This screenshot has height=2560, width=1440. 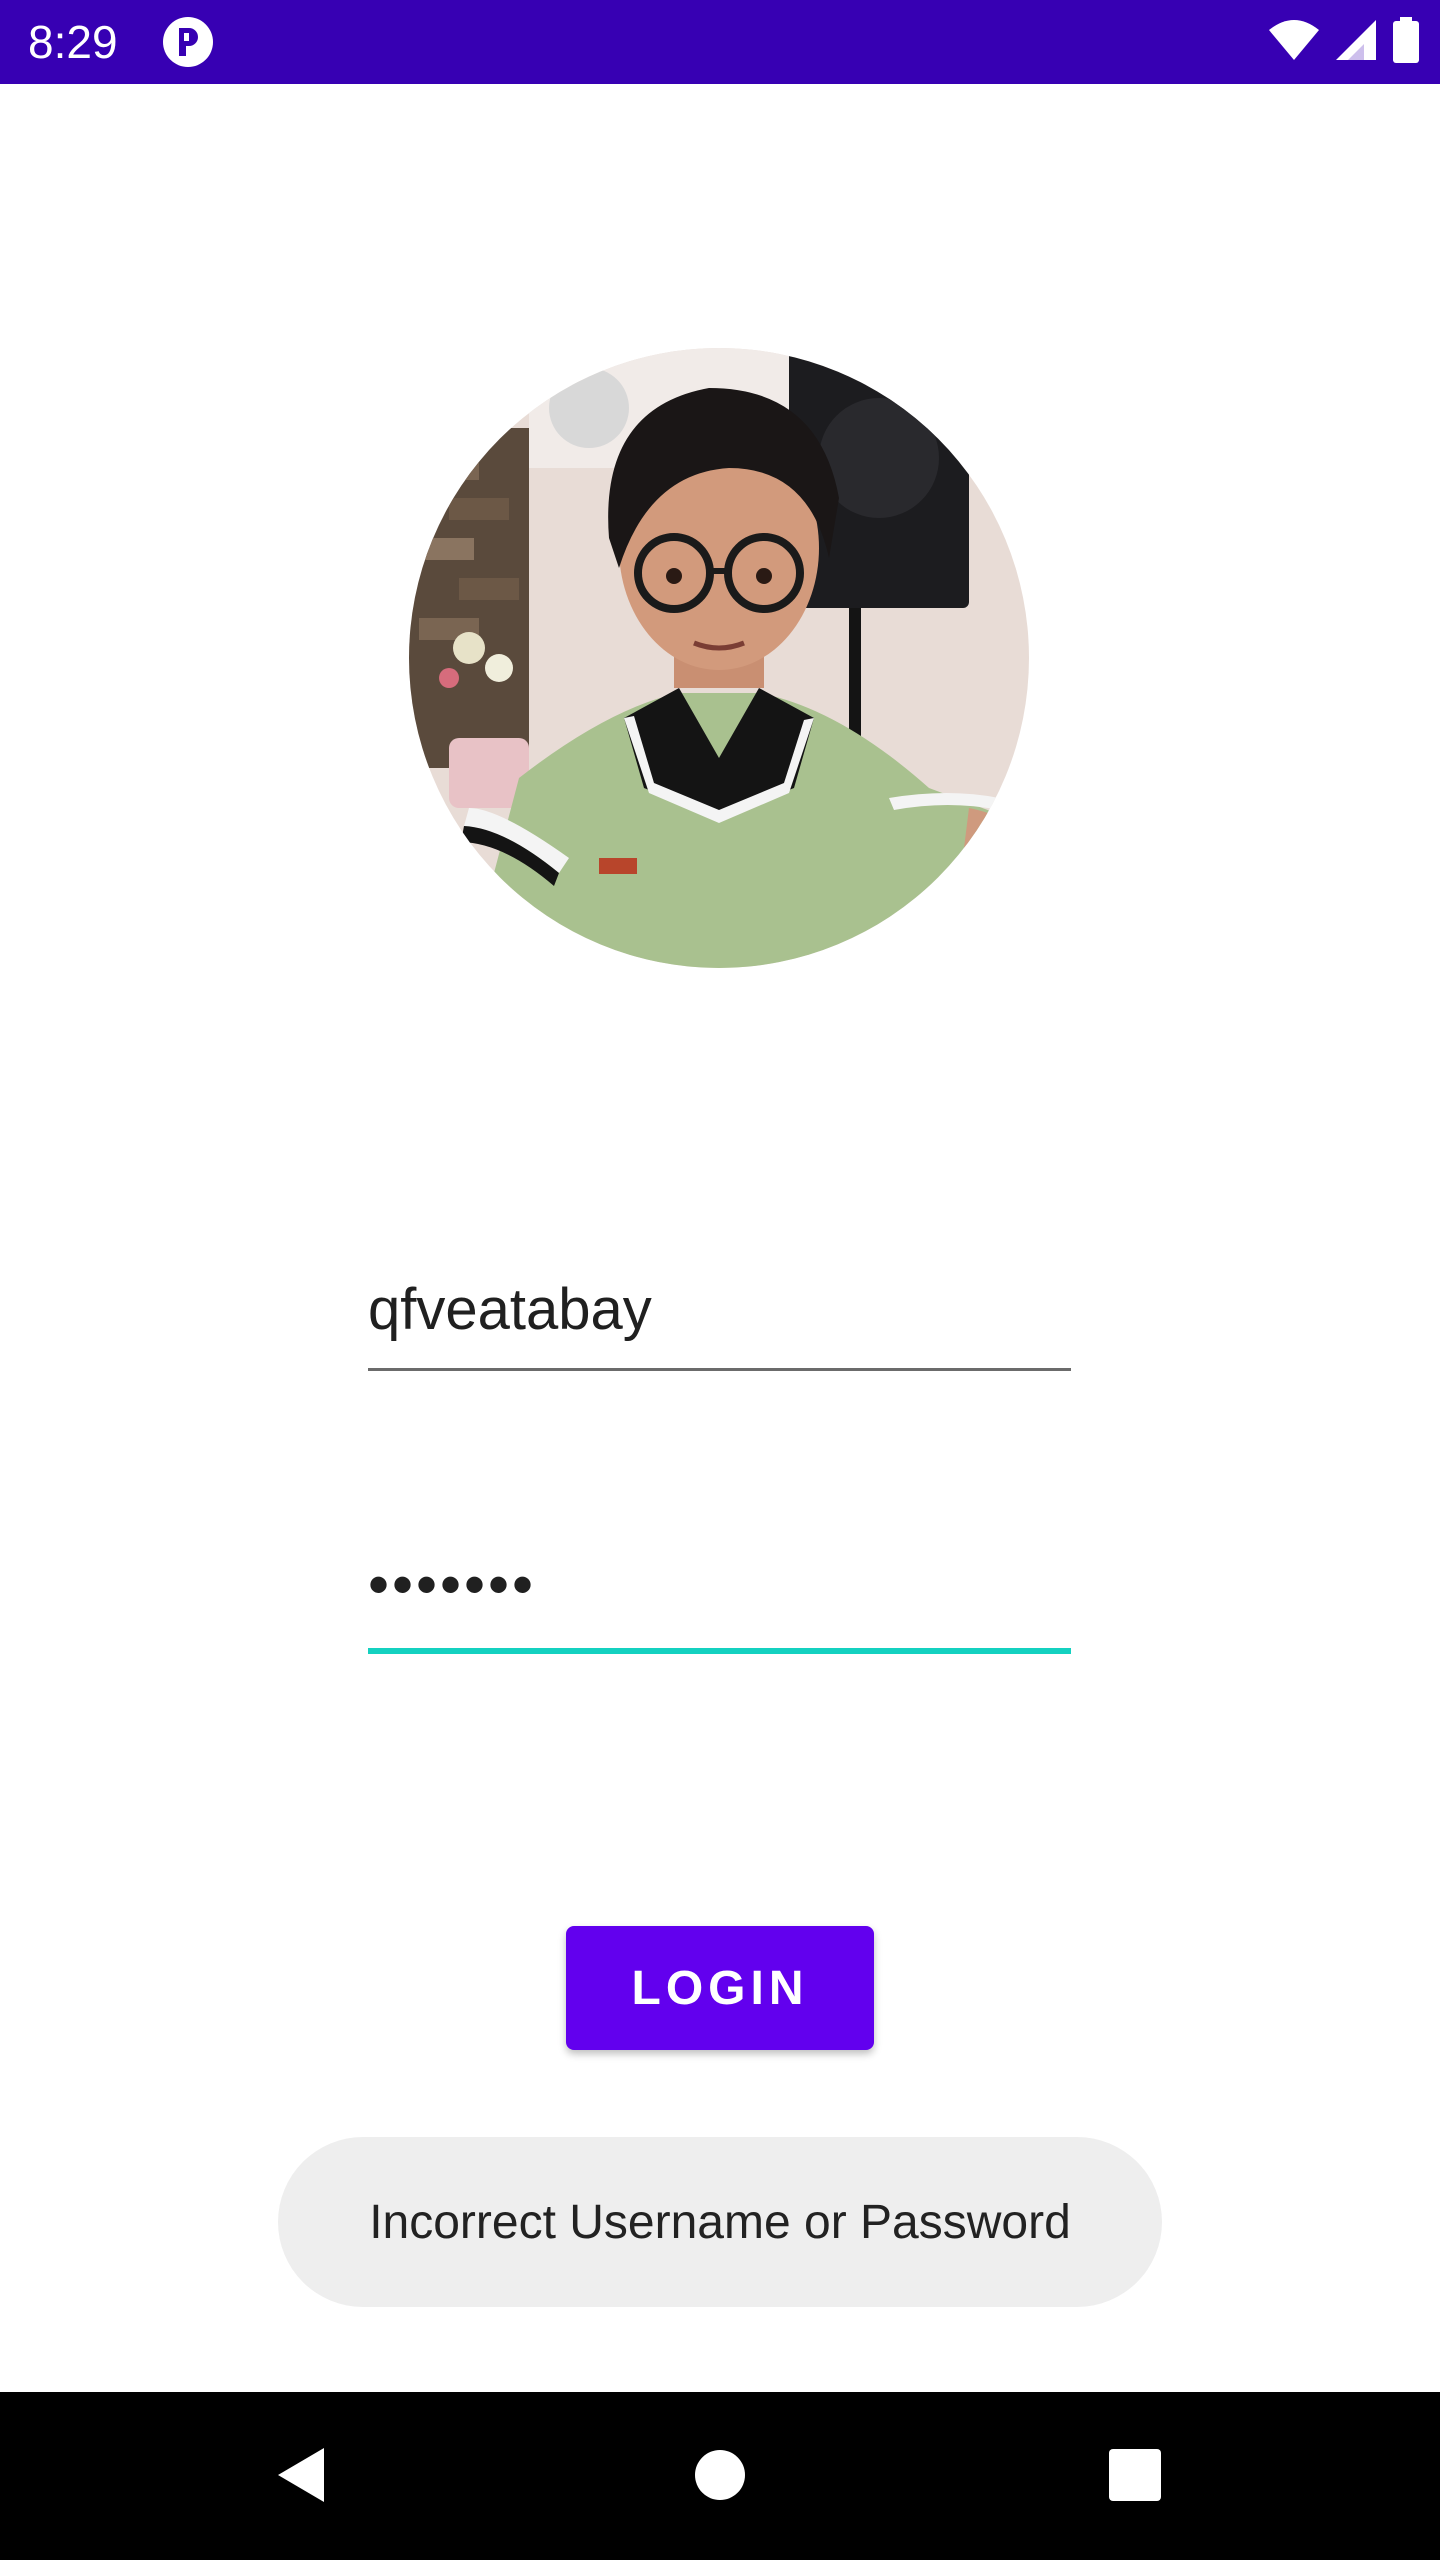 I want to click on app-notification-icon, so click(x=188, y=42).